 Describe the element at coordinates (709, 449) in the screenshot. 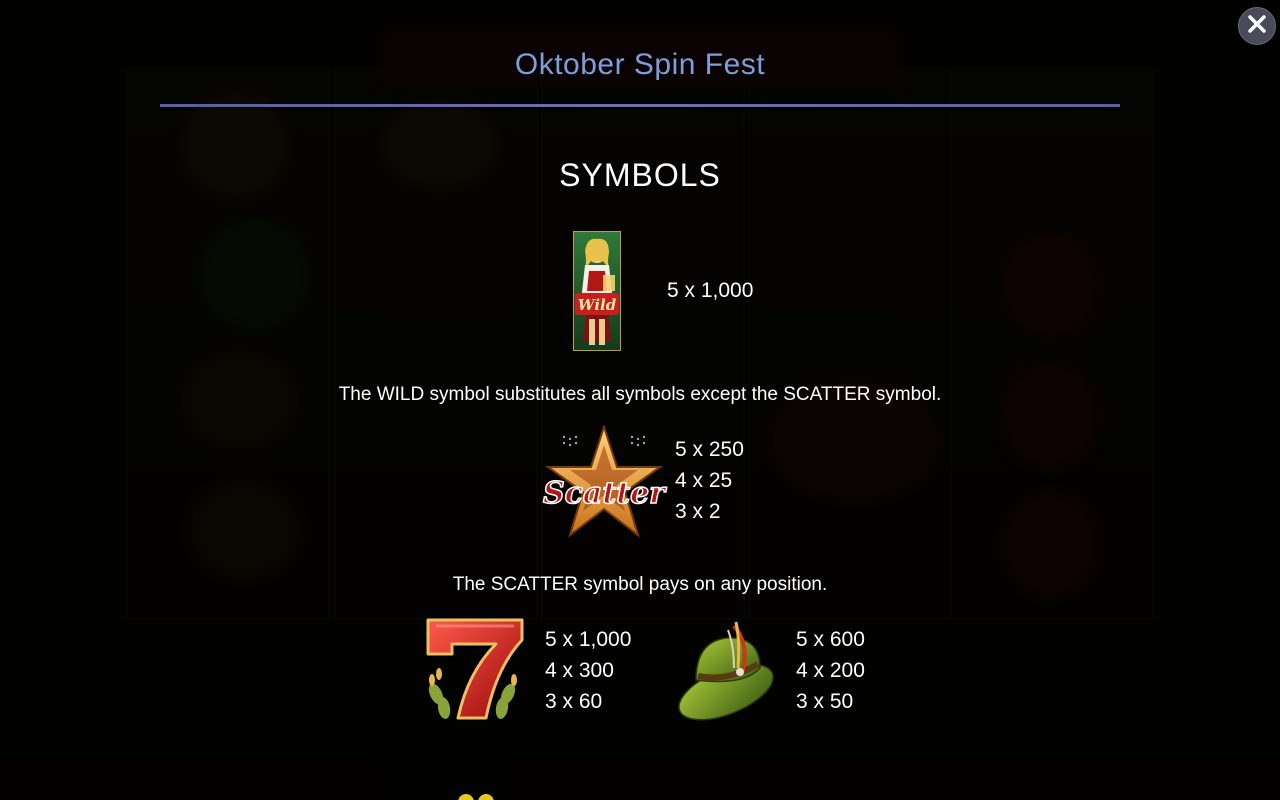

I see `pay-line: 5 x 250` at that location.